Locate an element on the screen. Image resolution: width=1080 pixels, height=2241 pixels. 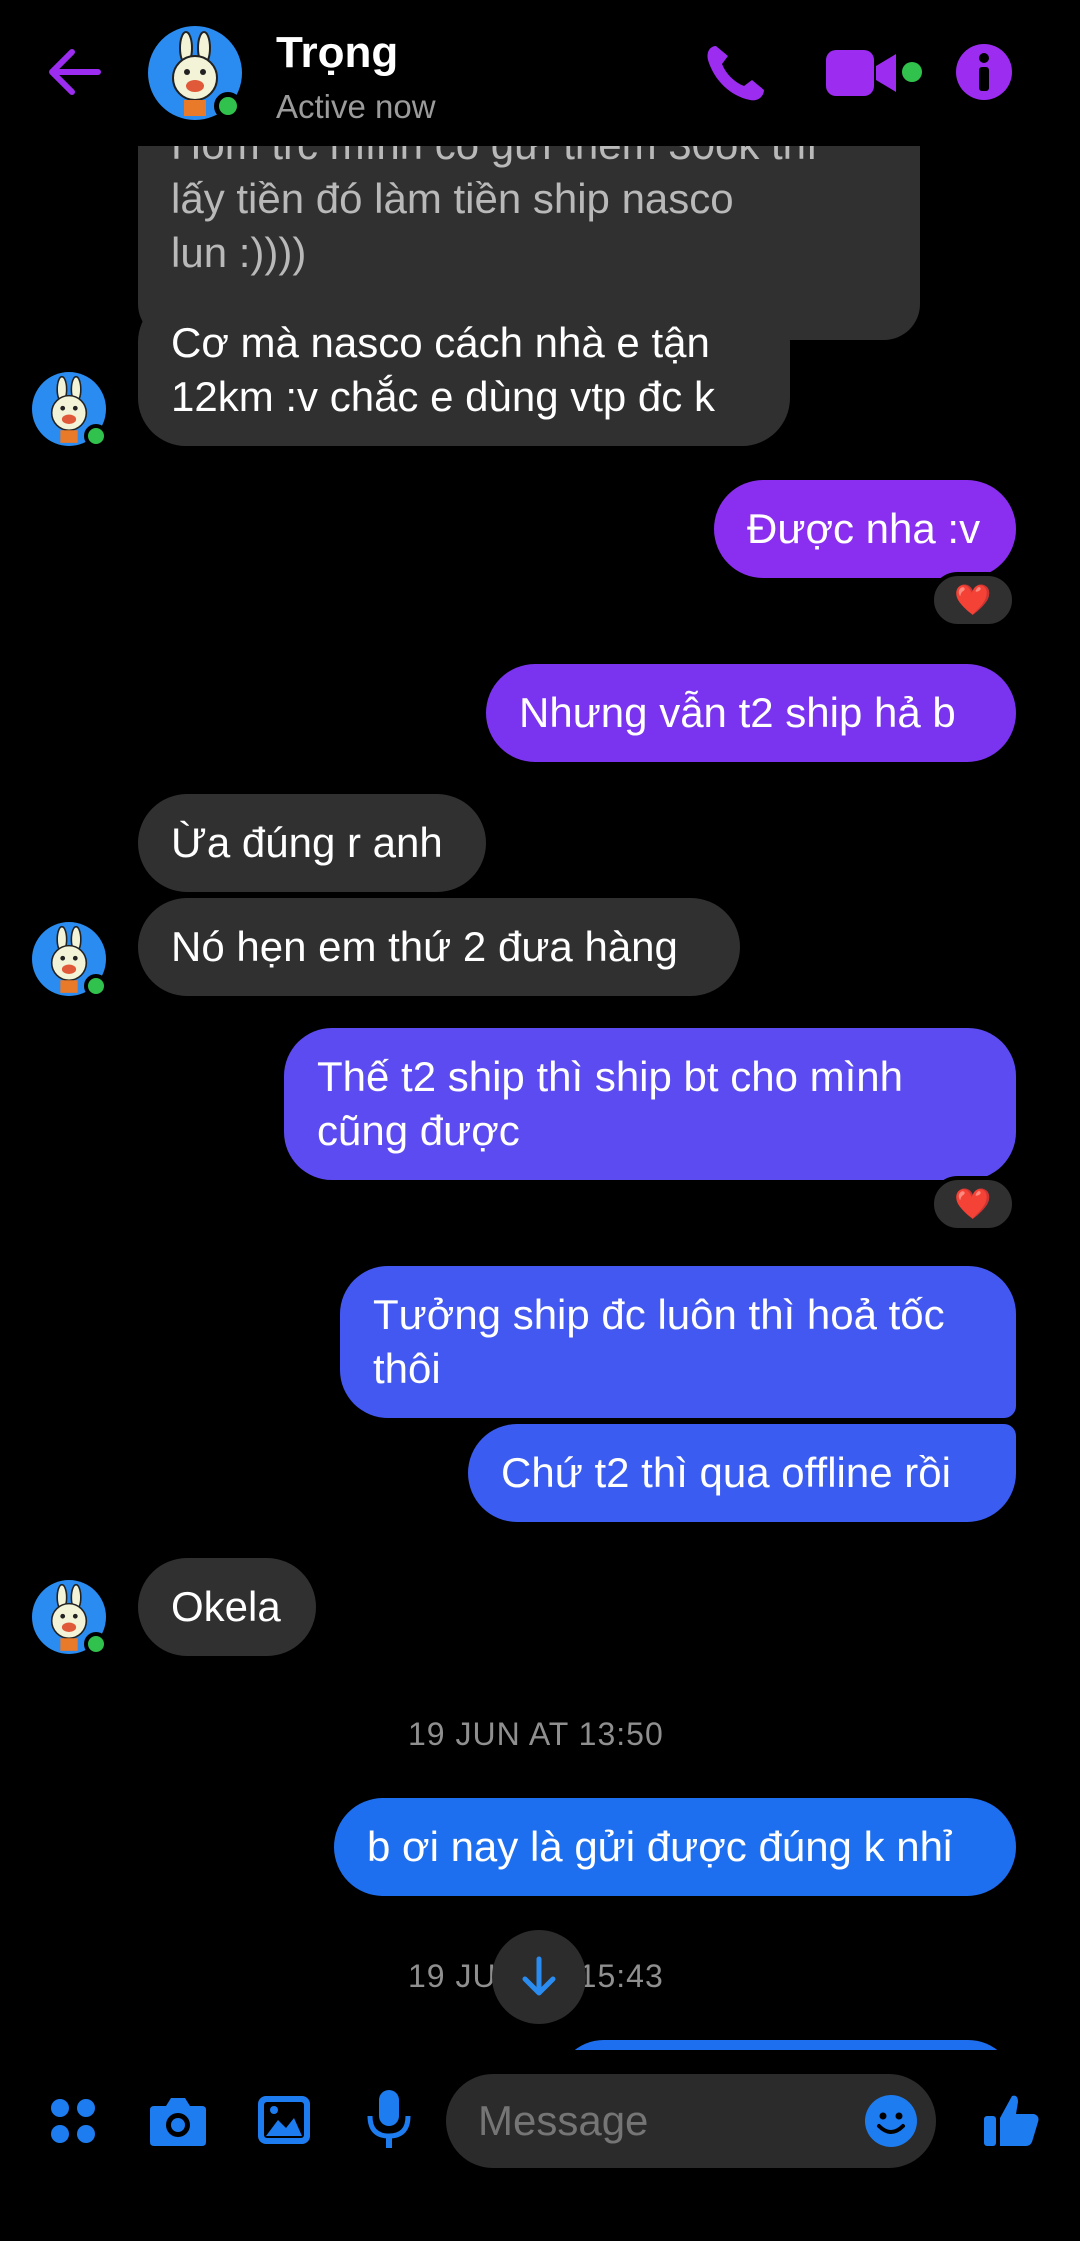
outgoing-message: Được nha :v is located at coordinates (865, 529).